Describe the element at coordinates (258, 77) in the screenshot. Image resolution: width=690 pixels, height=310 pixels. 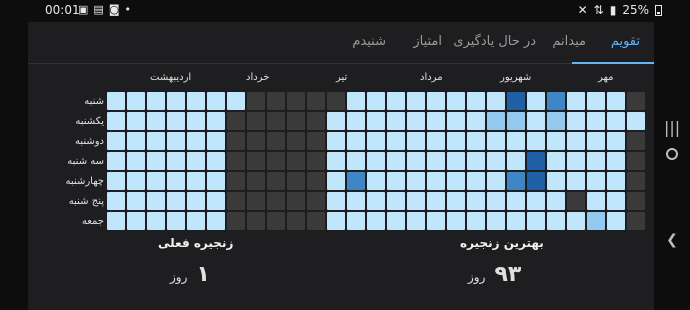
I see `month-label: خرداد` at that location.